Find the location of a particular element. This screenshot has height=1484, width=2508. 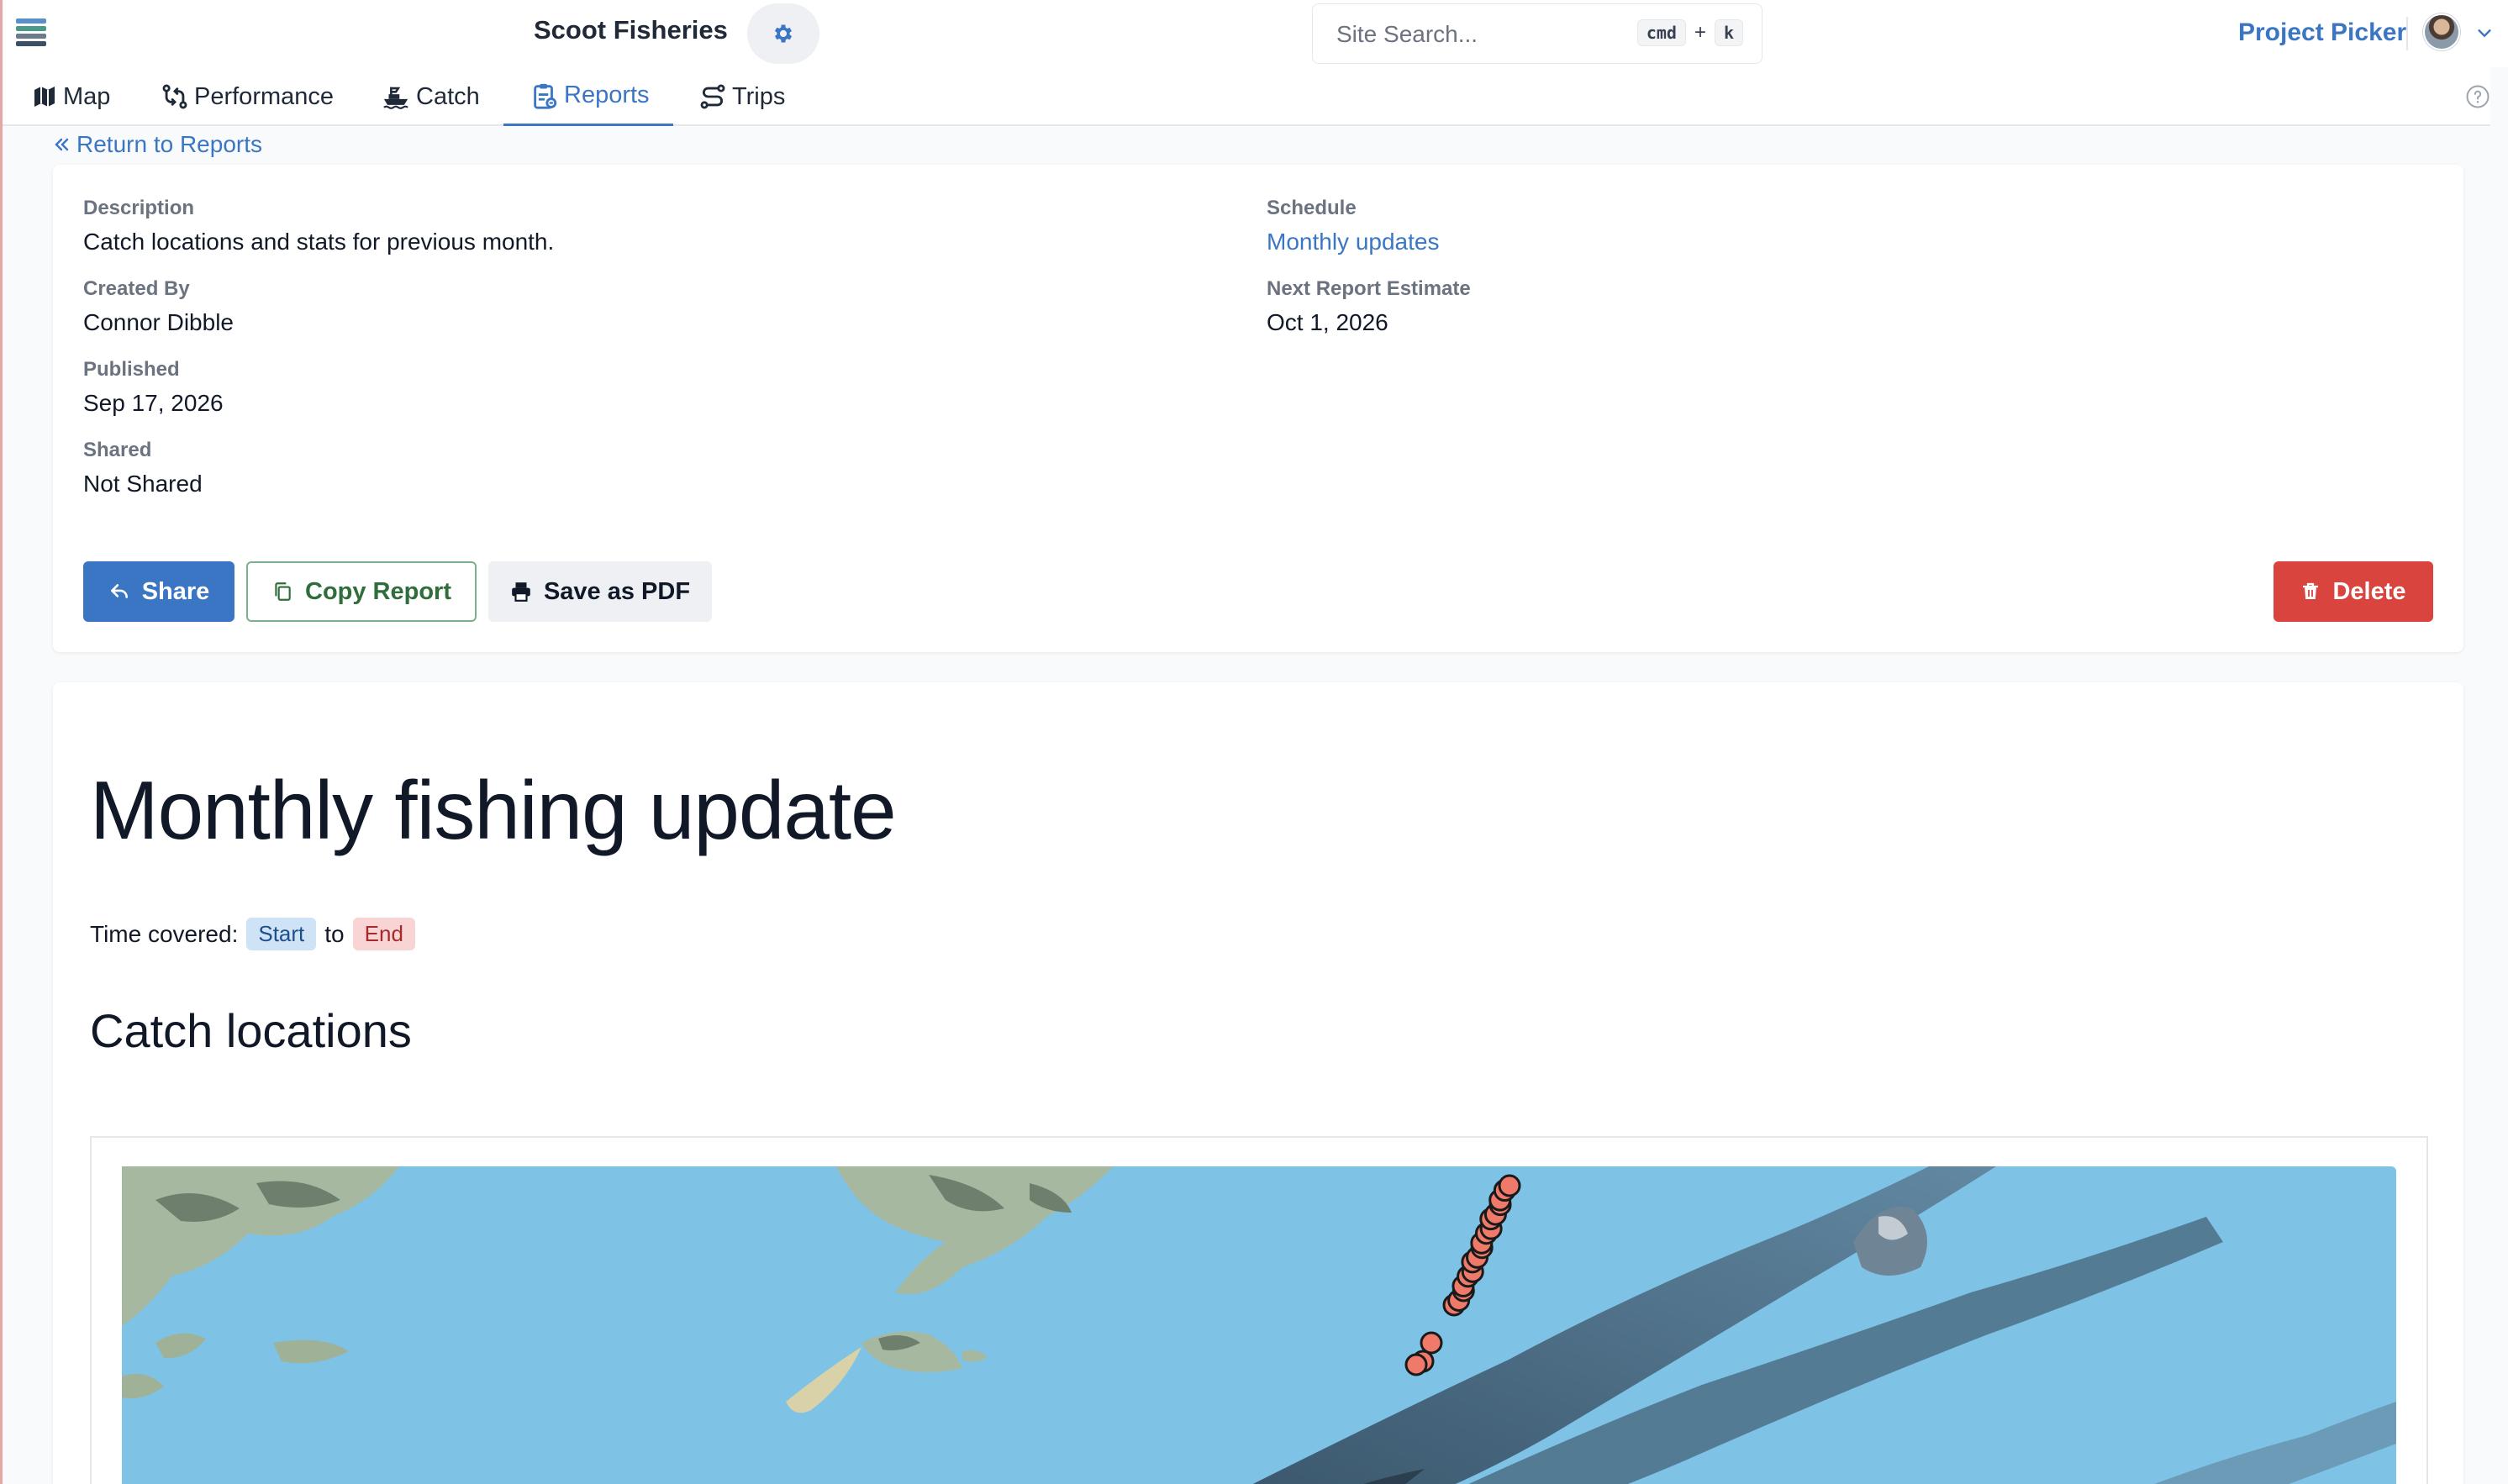

schedule-label: Schedule is located at coordinates (1312, 208).